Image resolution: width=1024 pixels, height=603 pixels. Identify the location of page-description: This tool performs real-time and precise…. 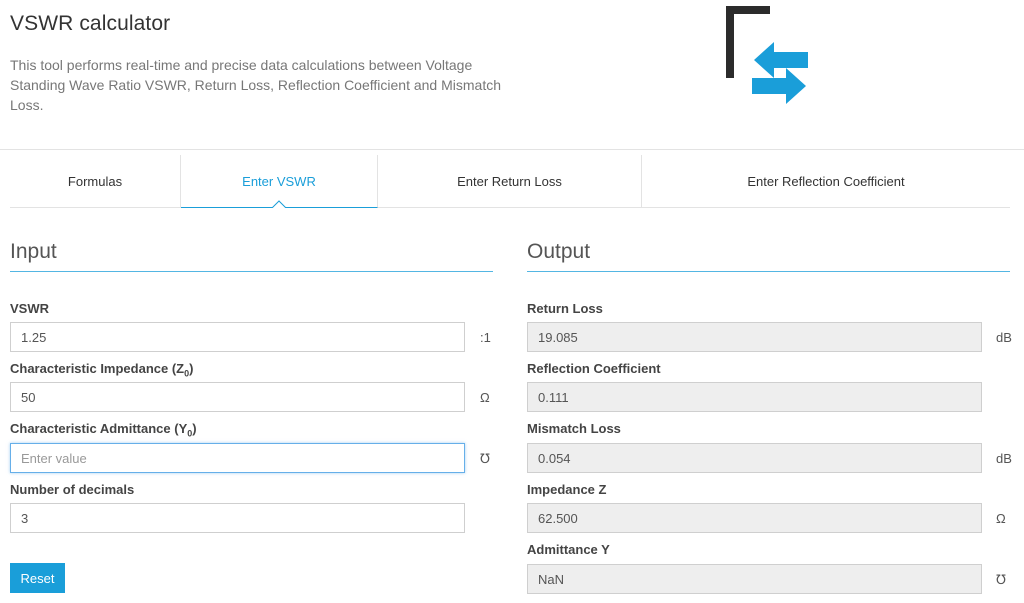
(255, 85).